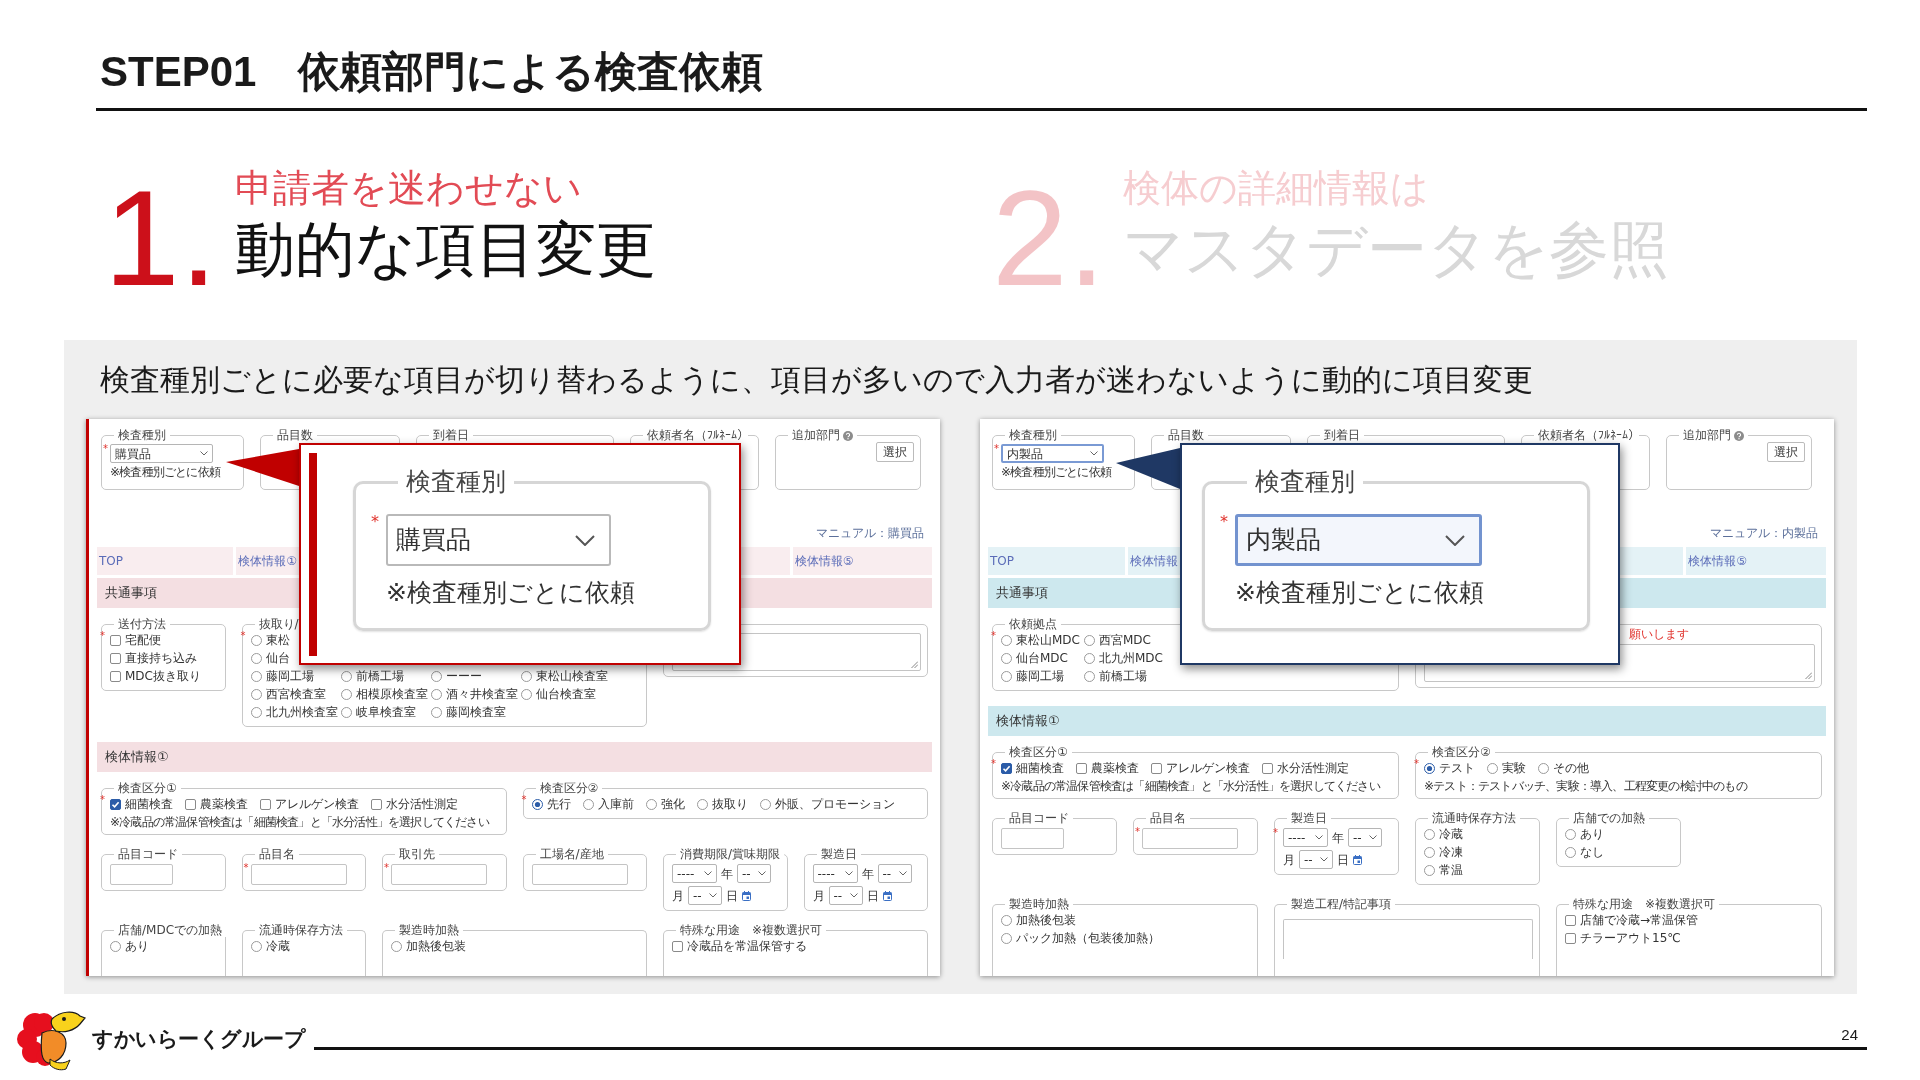  What do you see at coordinates (277, 658) in the screenshot?
I see `radio-label: 仙台` at bounding box center [277, 658].